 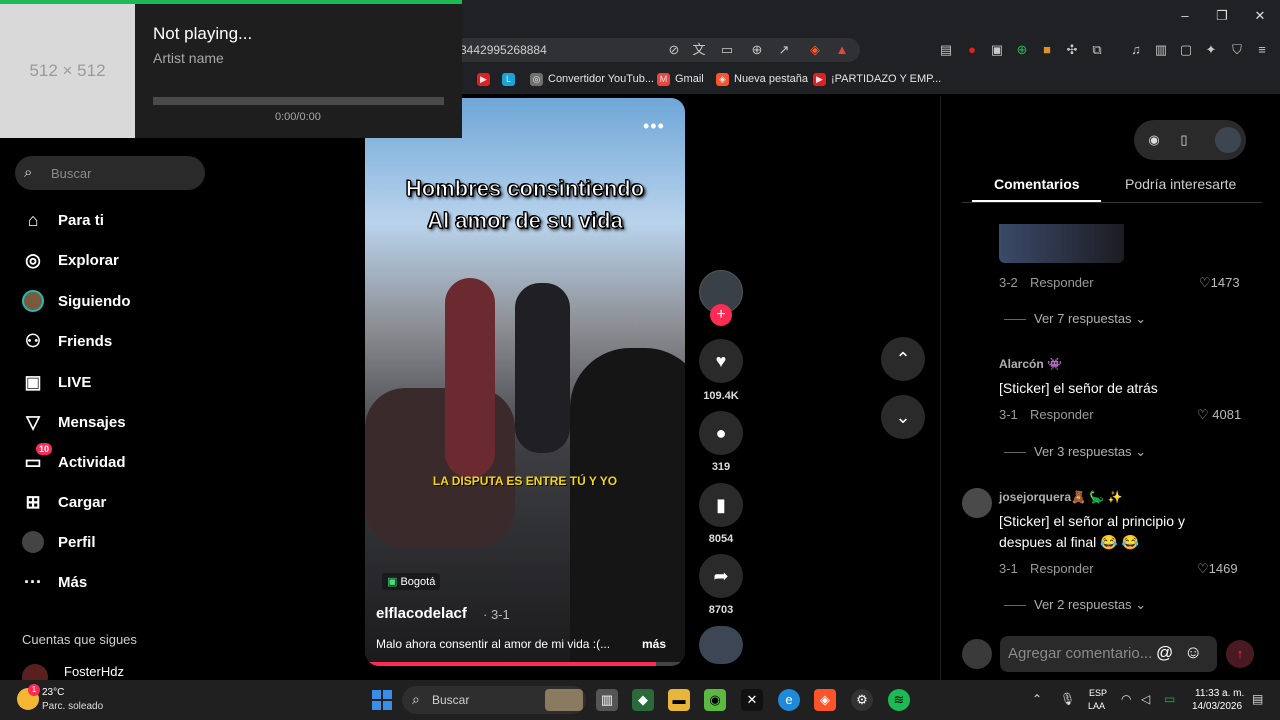 What do you see at coordinates (1184, 140) in the screenshot?
I see `phone-icon: ▯` at bounding box center [1184, 140].